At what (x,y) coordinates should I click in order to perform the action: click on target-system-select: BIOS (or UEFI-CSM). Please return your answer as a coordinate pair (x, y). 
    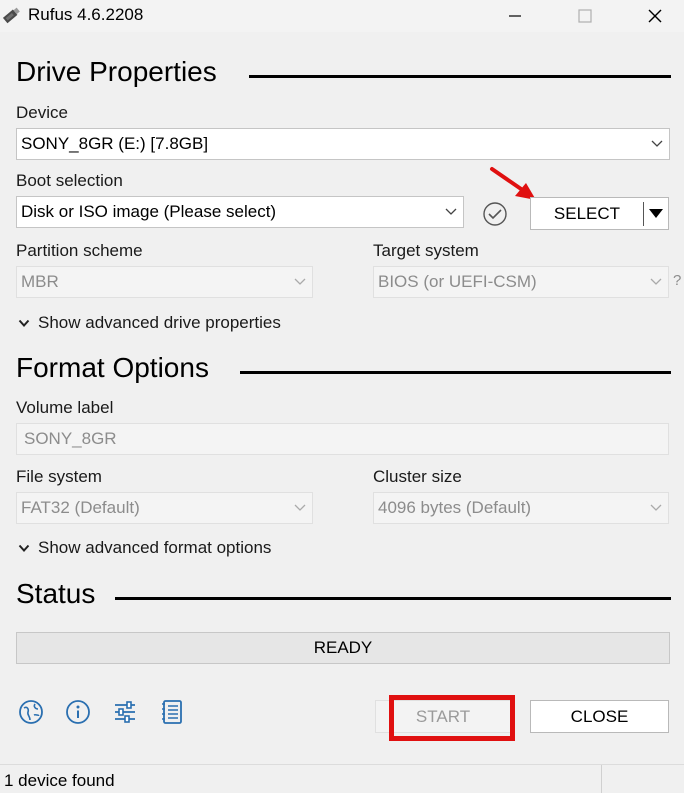
    Looking at the image, I should click on (521, 282).